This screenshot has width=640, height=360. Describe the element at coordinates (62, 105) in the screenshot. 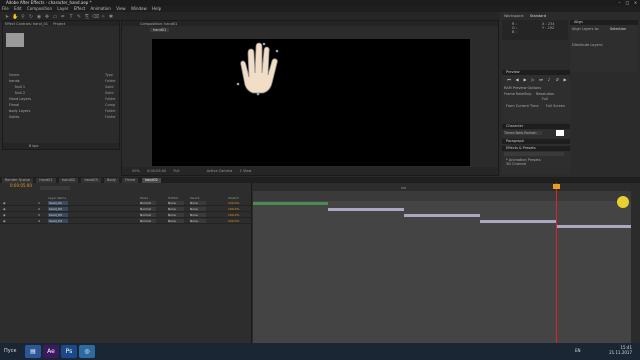

I see `project-item: Finnal Comp` at that location.